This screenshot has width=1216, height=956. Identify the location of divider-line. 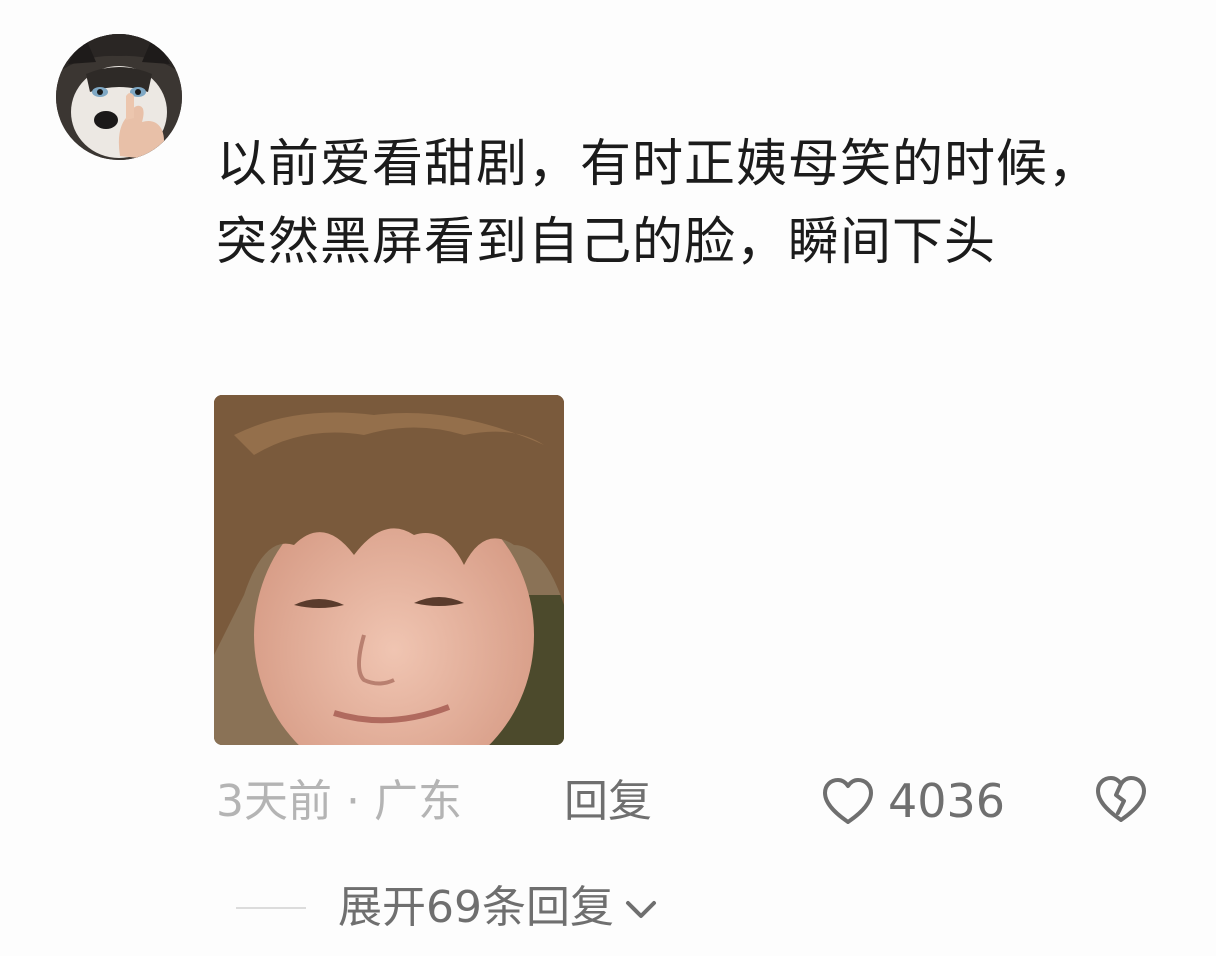
(271, 908).